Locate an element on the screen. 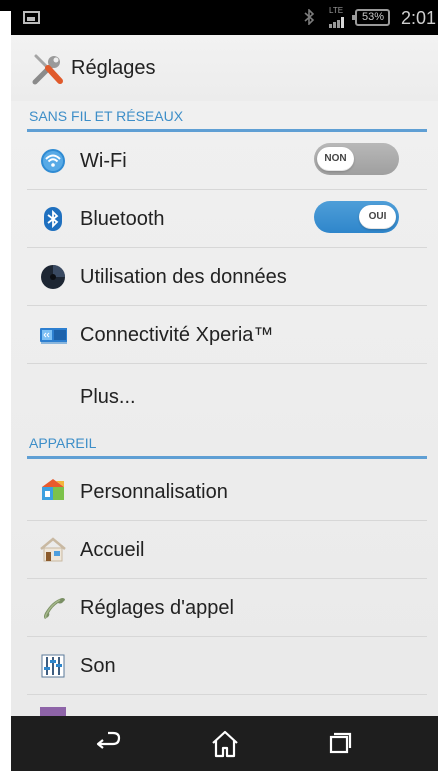  recents-button is located at coordinates (340, 744).